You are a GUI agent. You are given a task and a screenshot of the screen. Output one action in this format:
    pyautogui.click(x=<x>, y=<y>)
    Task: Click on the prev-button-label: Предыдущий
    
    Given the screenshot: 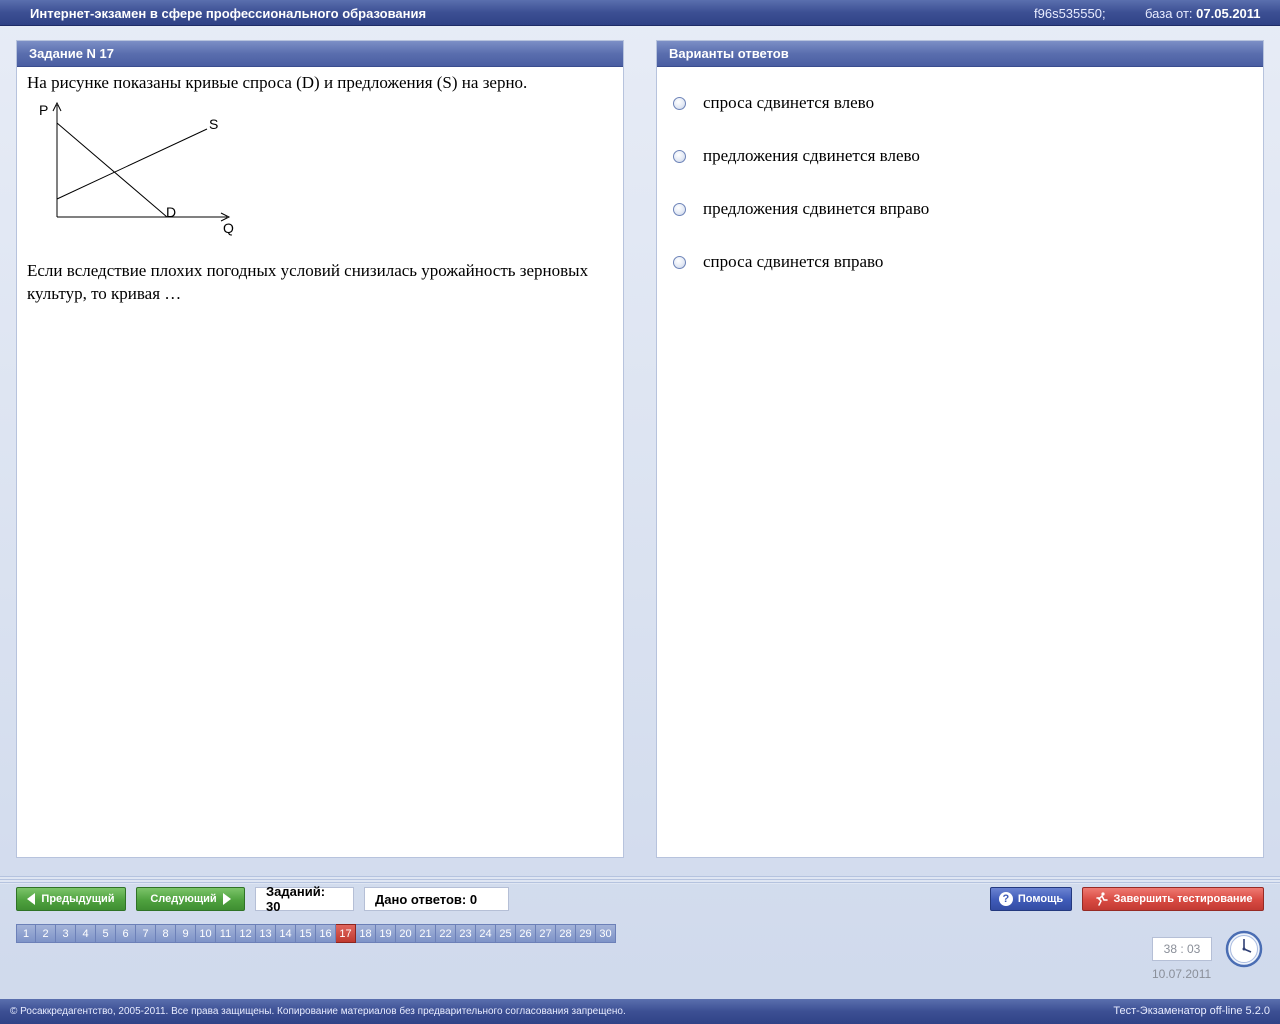 What is the action you would take?
    pyautogui.click(x=78, y=899)
    